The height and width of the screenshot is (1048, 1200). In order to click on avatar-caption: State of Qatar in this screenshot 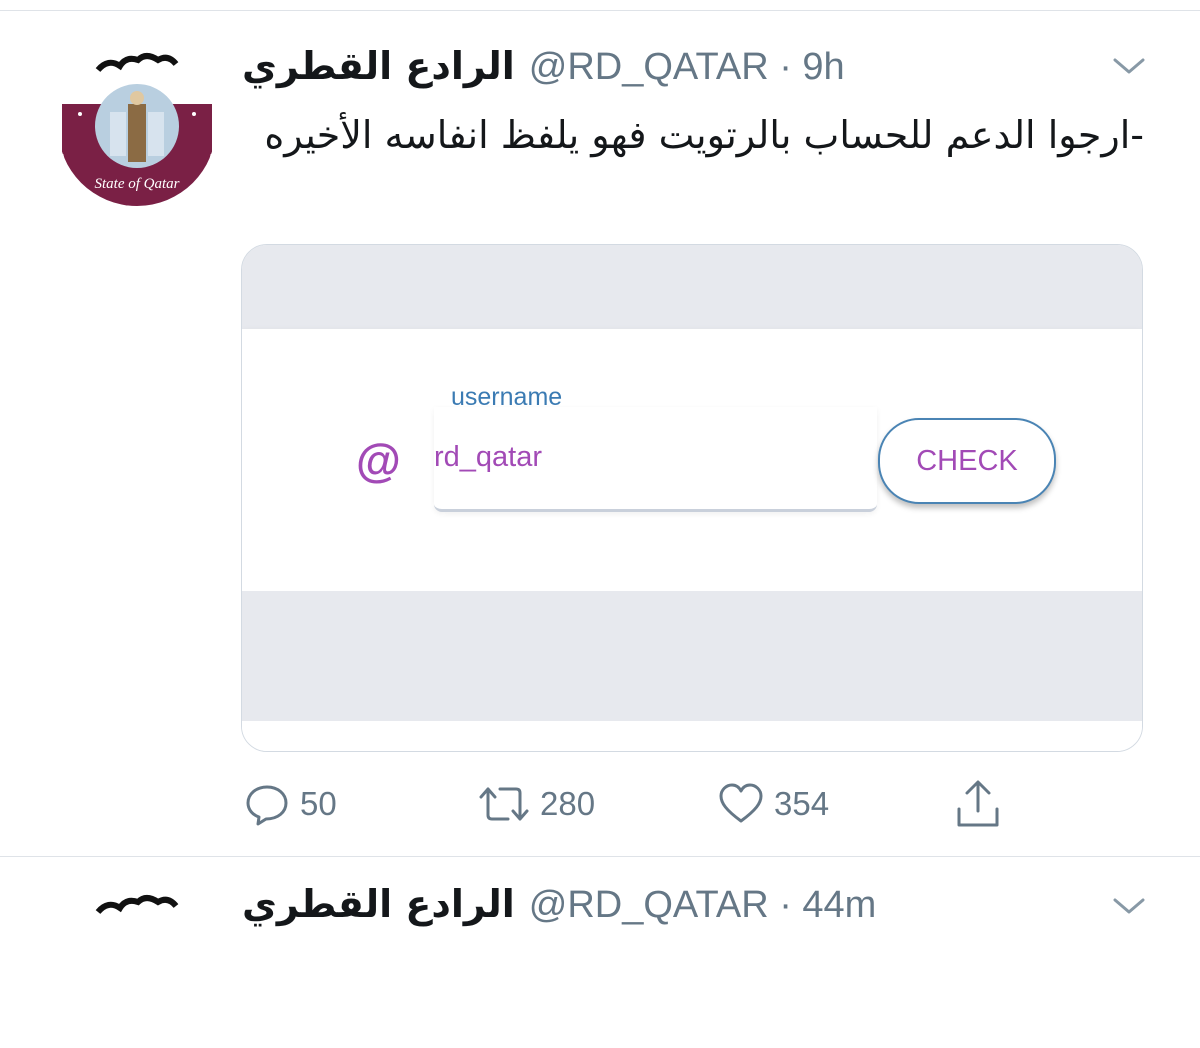, I will do `click(137, 184)`.